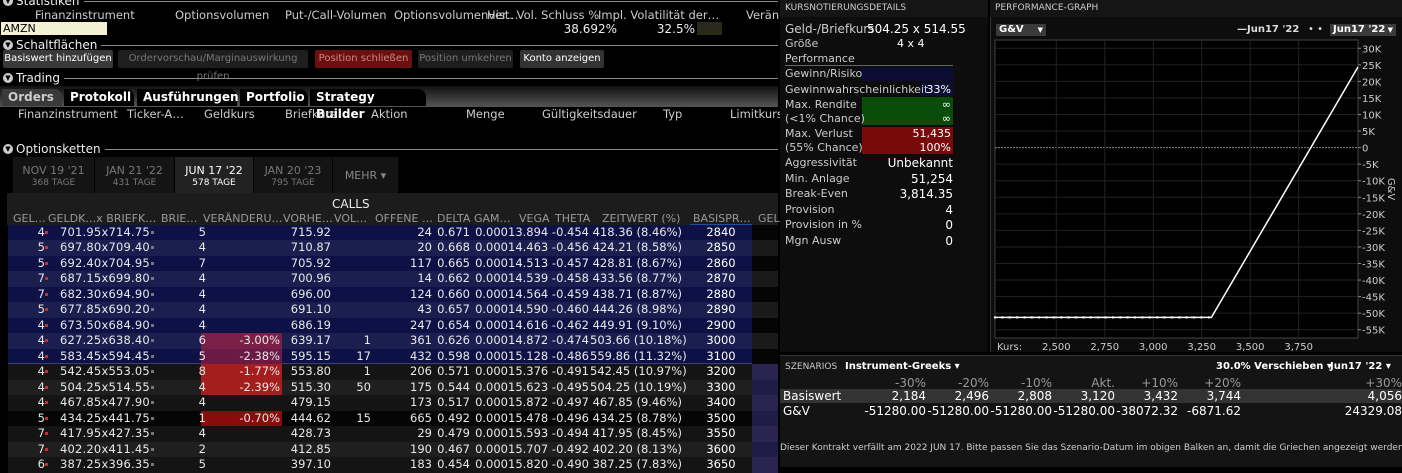 This screenshot has height=473, width=1402. What do you see at coordinates (721, 264) in the screenshot?
I see `strike-cell: 2860` at bounding box center [721, 264].